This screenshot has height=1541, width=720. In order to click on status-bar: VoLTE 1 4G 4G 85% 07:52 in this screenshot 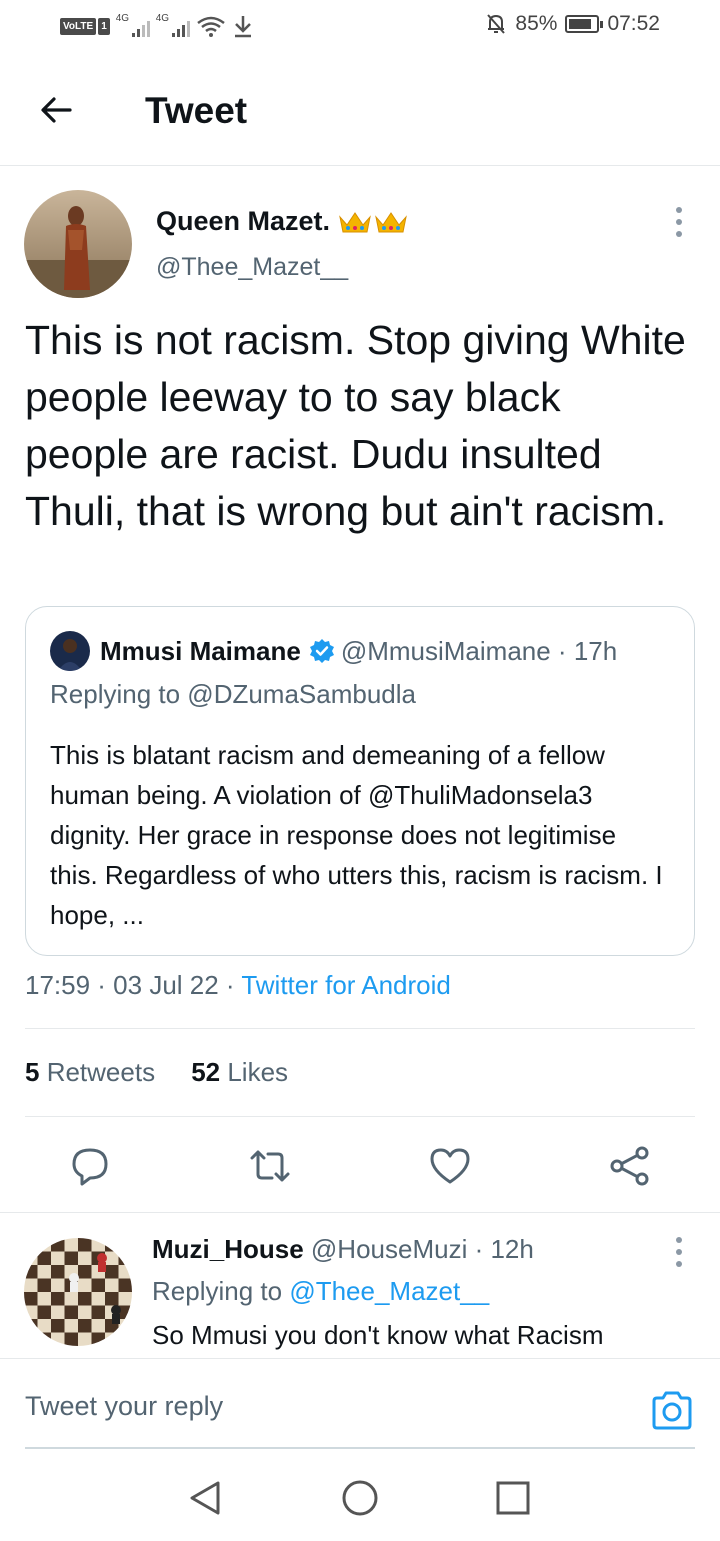, I will do `click(360, 28)`.